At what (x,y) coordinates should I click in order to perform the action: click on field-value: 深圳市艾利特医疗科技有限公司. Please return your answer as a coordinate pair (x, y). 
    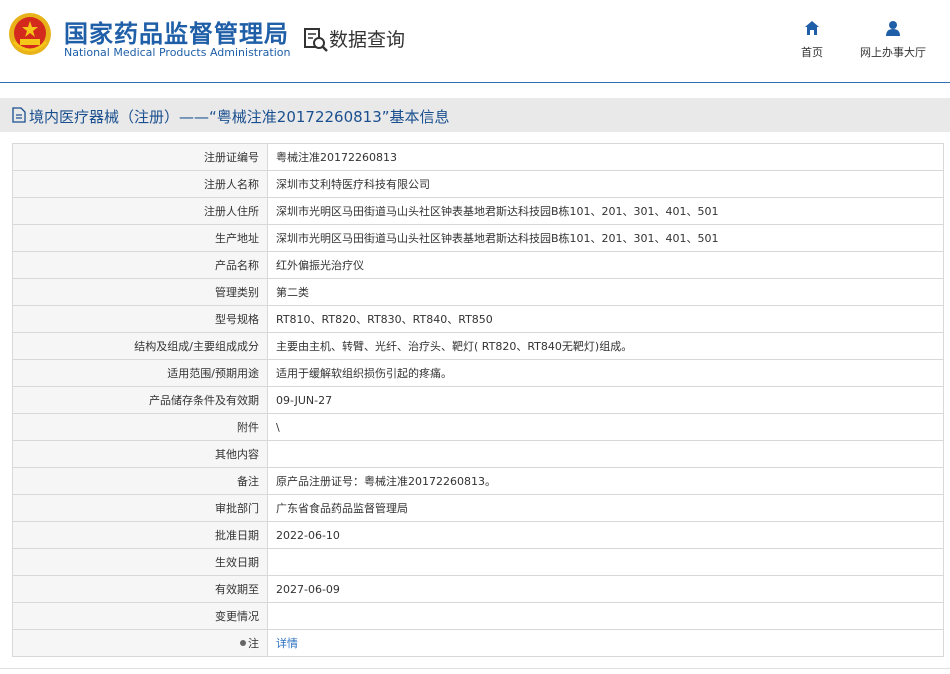
    Looking at the image, I should click on (605, 184).